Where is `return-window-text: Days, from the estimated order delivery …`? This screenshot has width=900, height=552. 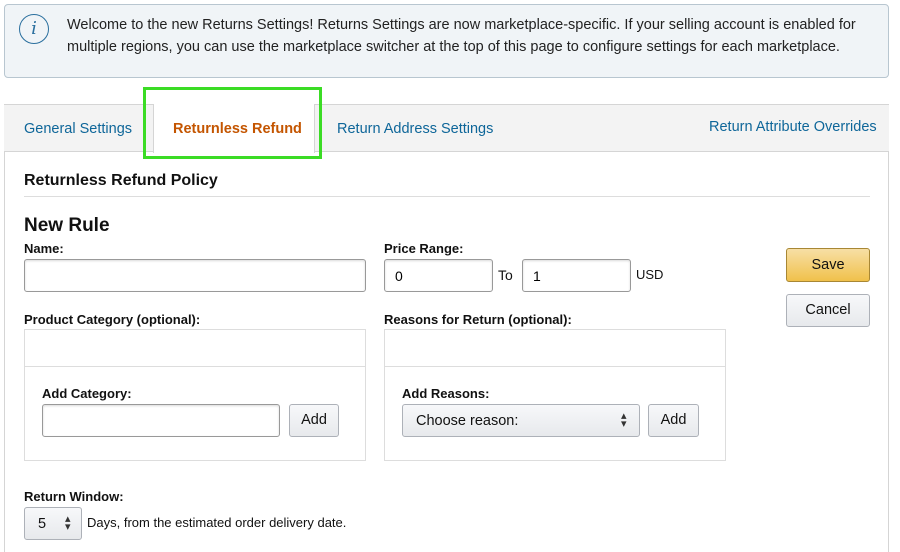 return-window-text: Days, from the estimated order delivery … is located at coordinates (217, 522).